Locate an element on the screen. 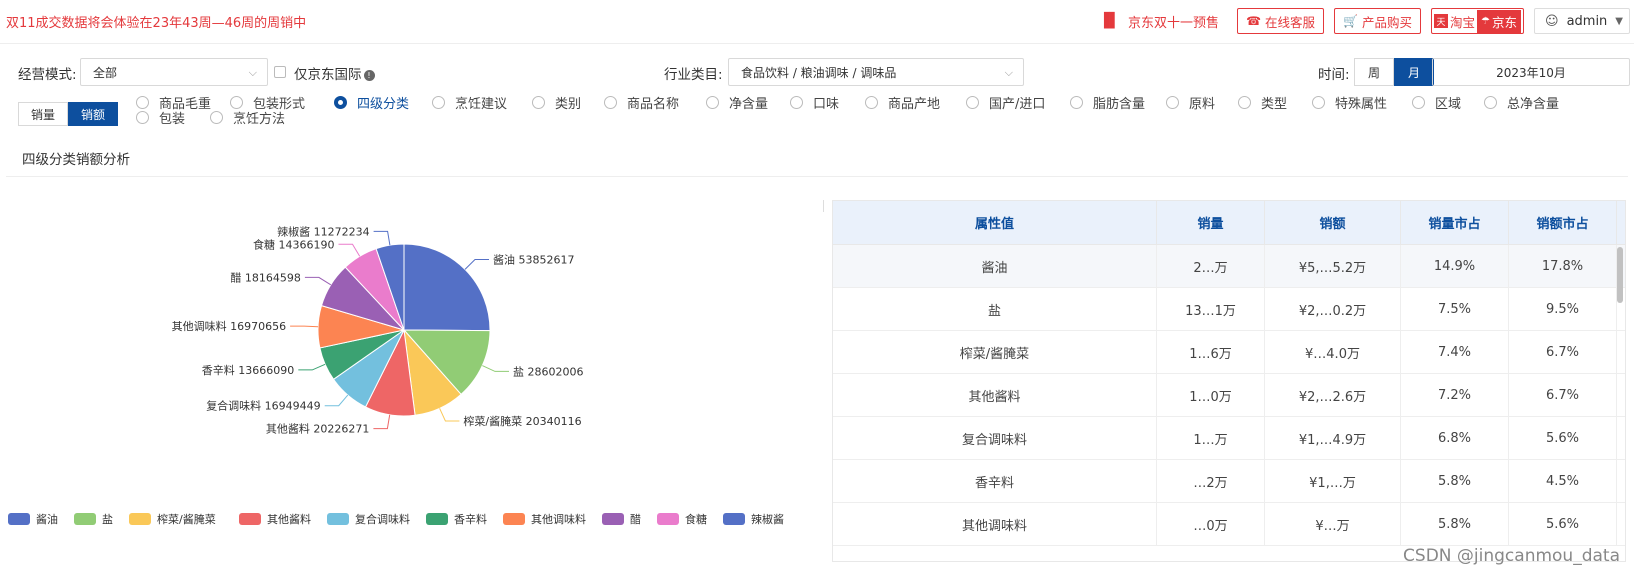 Image resolution: width=1634 pixels, height=576 pixels. user-menu: ☺ admin ▼ is located at coordinates (1582, 21).